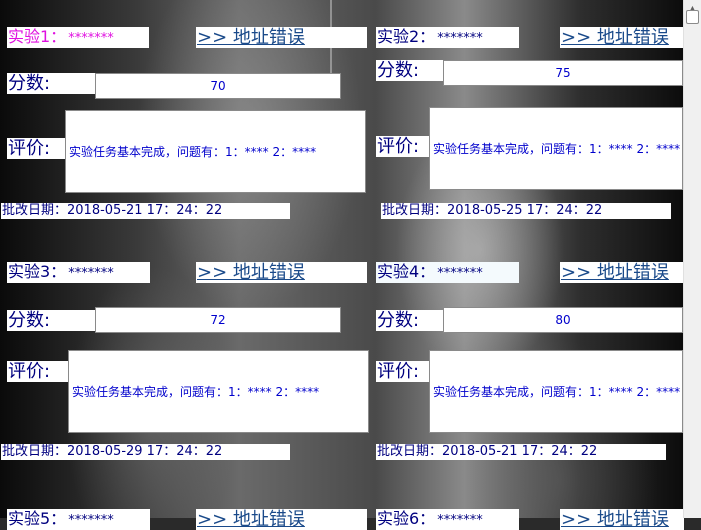 Image resolution: width=701 pixels, height=530 pixels. What do you see at coordinates (460, 273) in the screenshot?
I see `exp4-title-value: *******` at bounding box center [460, 273].